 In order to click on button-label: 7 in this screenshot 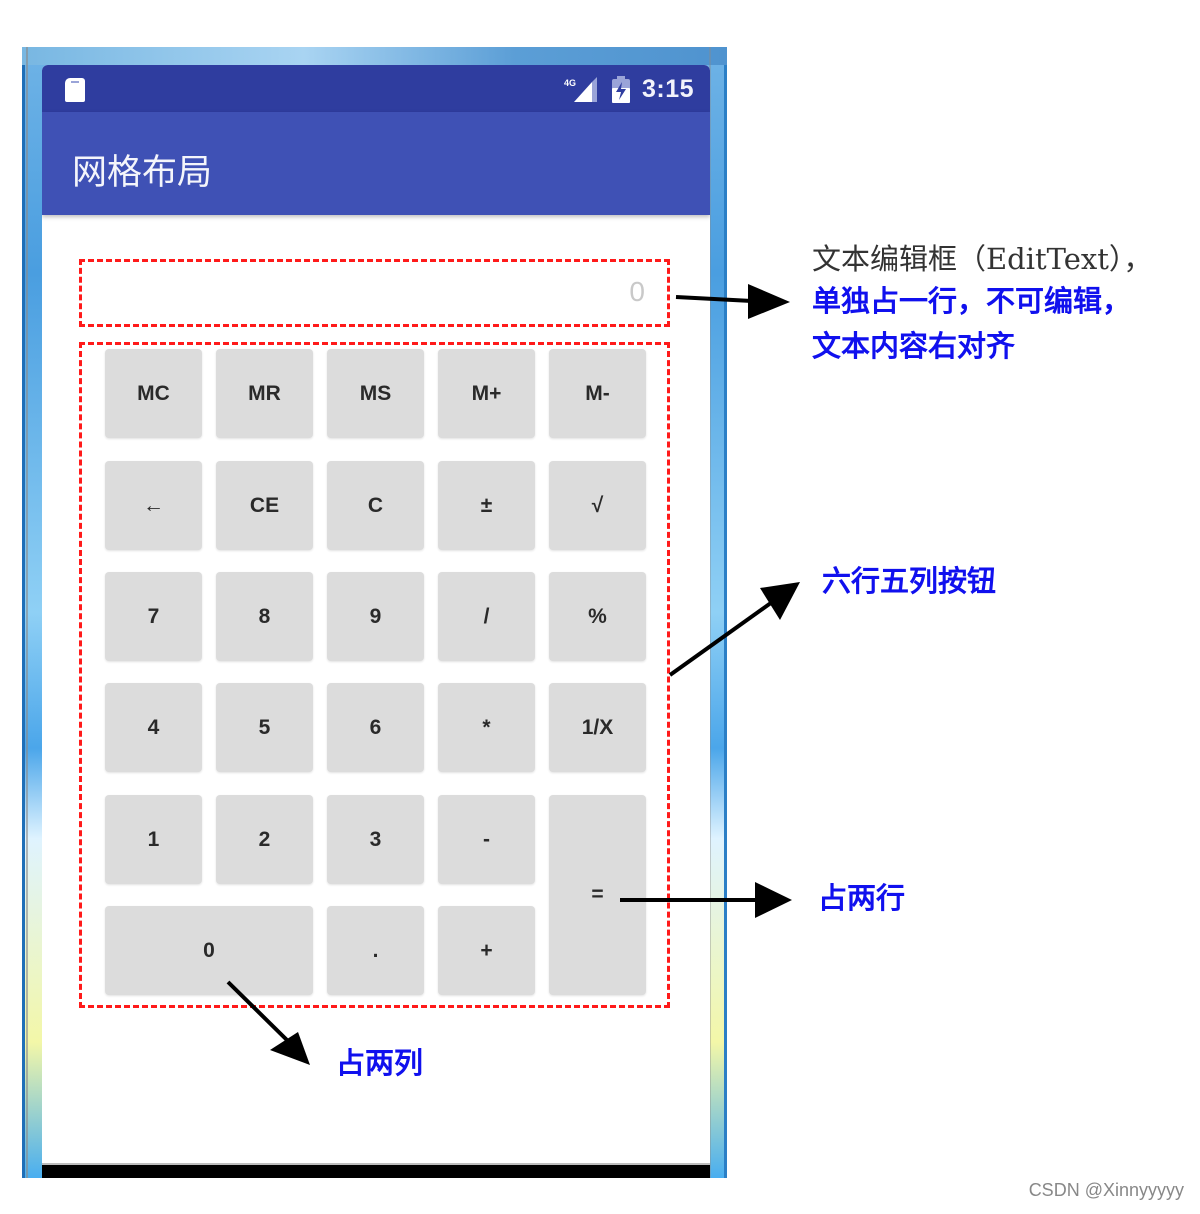, I will do `click(153, 616)`.